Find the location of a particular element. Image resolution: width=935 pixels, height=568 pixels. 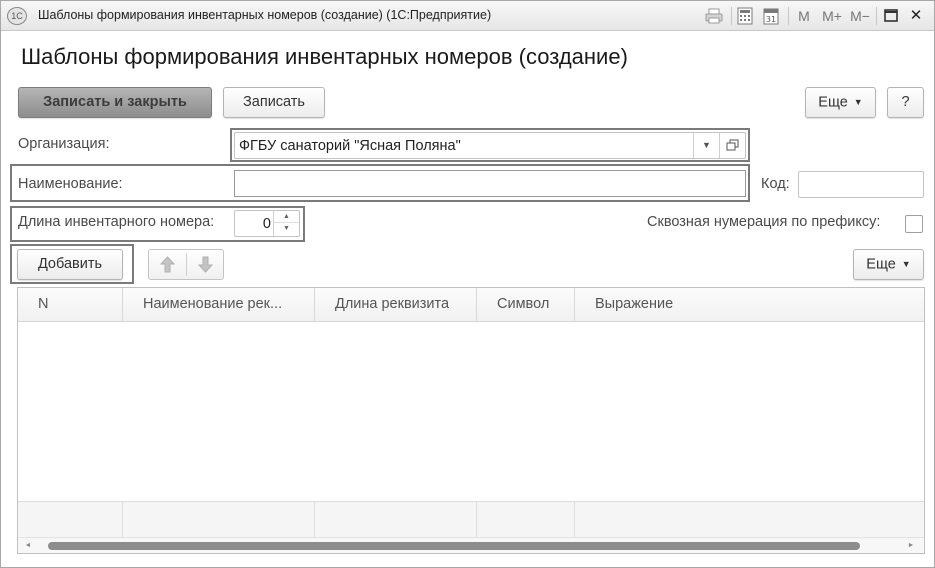

save-button: Записать is located at coordinates (274, 102).